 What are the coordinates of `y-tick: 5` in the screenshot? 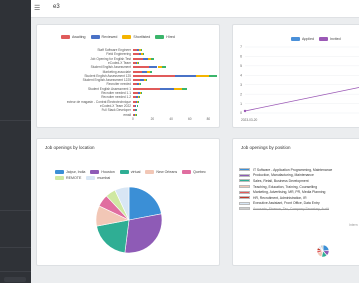 It's located at (241, 66).